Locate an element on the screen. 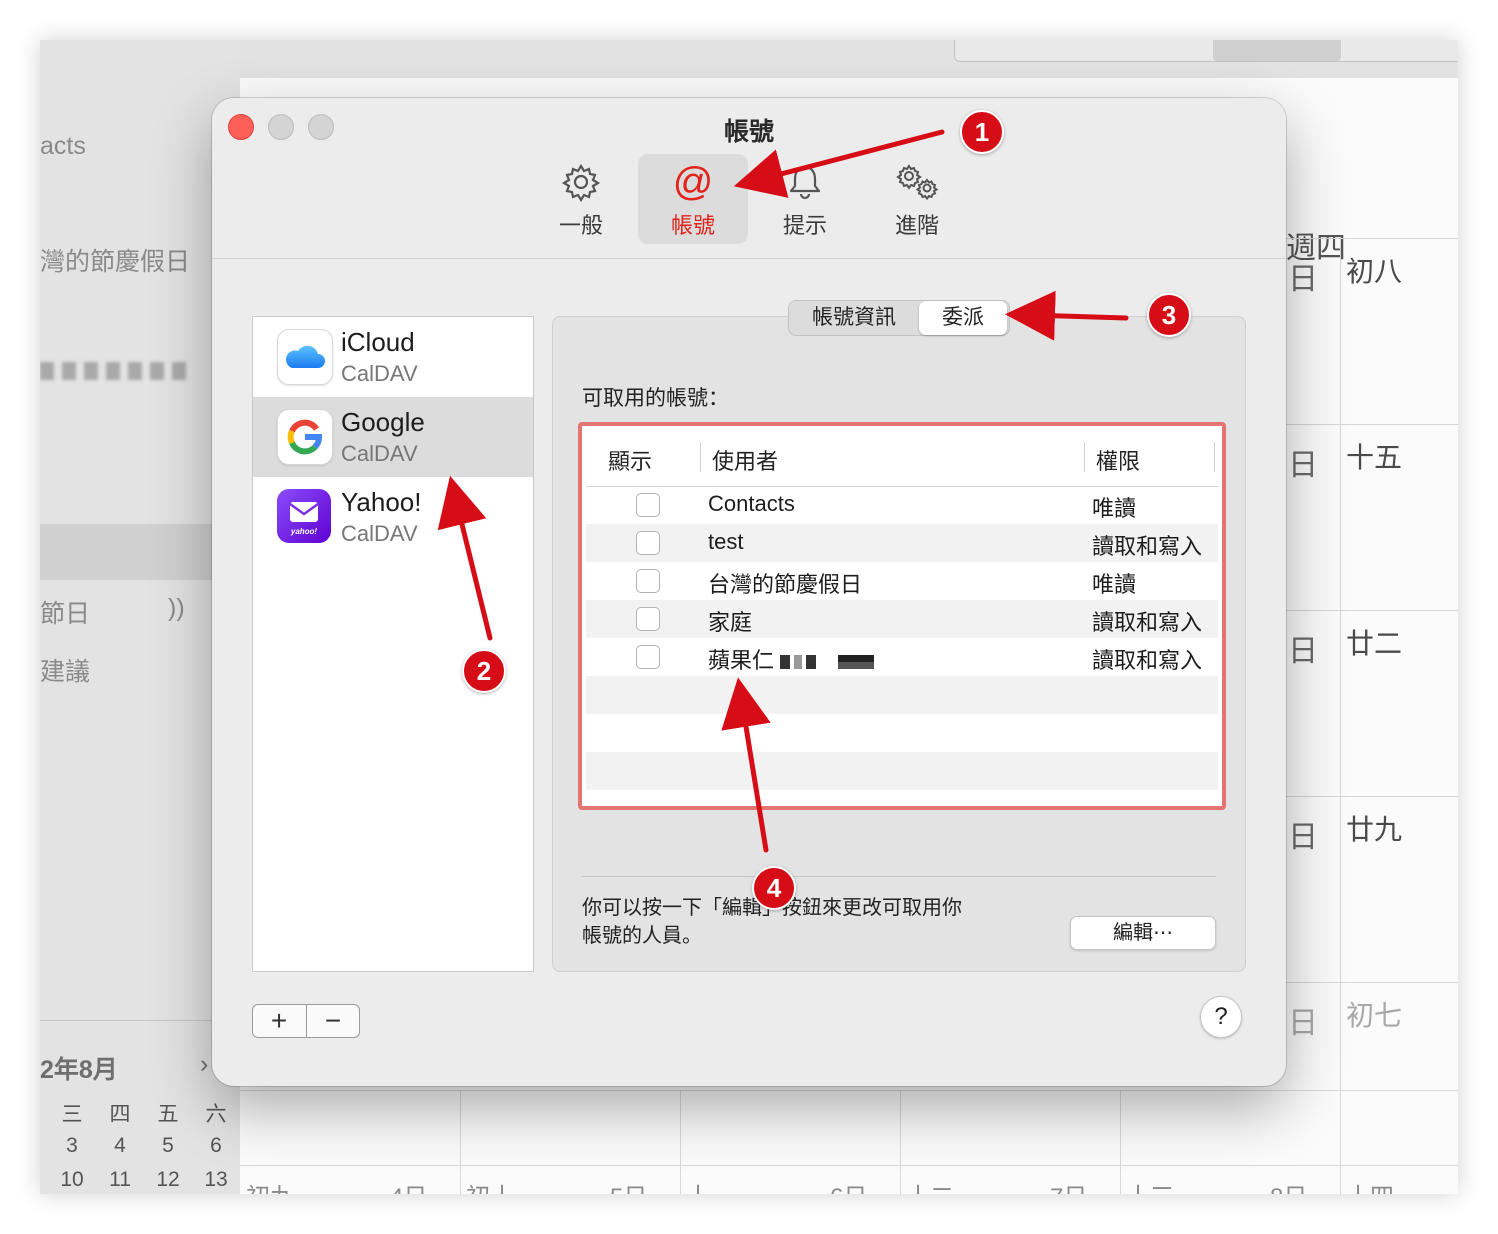 Image resolution: width=1498 pixels, height=1234 pixels. row-user: 台灣的節慶假日 is located at coordinates (785, 584).